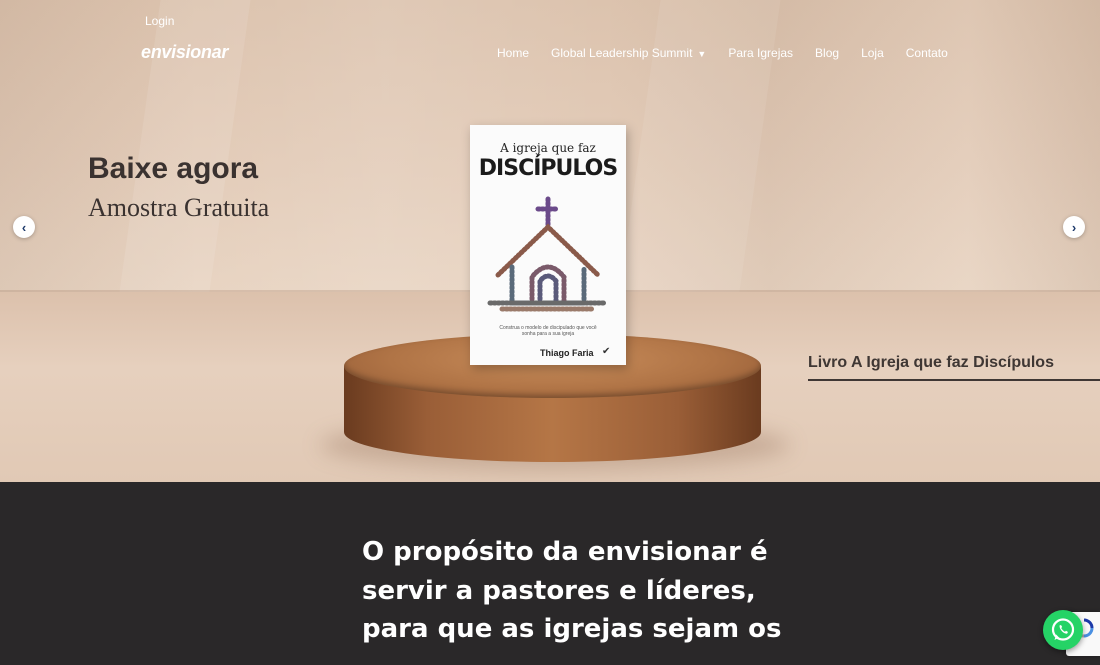 The image size is (1100, 665). Describe the element at coordinates (548, 148) in the screenshot. I see `book-subtitle: A igreja que faz` at that location.